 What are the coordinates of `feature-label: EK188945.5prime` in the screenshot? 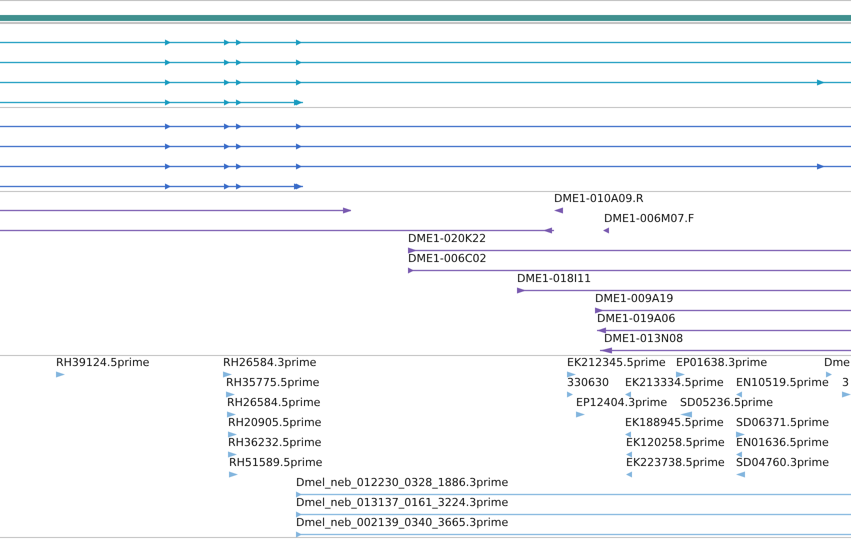 It's located at (674, 423).